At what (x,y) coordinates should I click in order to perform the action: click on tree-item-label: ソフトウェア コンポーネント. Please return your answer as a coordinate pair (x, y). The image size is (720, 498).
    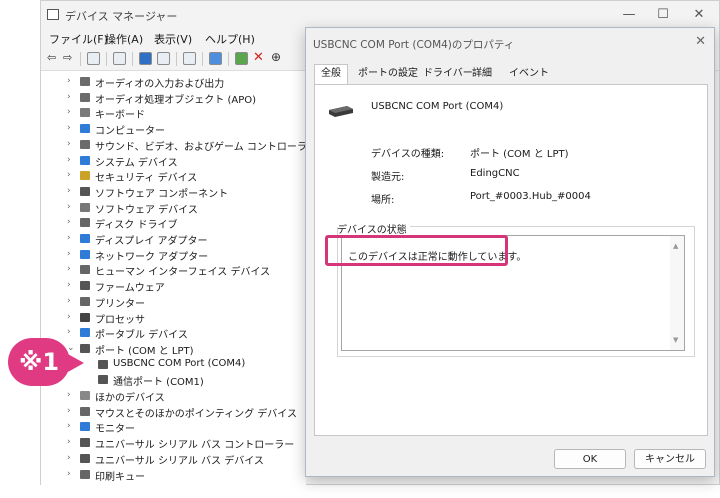
    Looking at the image, I should click on (162, 194).